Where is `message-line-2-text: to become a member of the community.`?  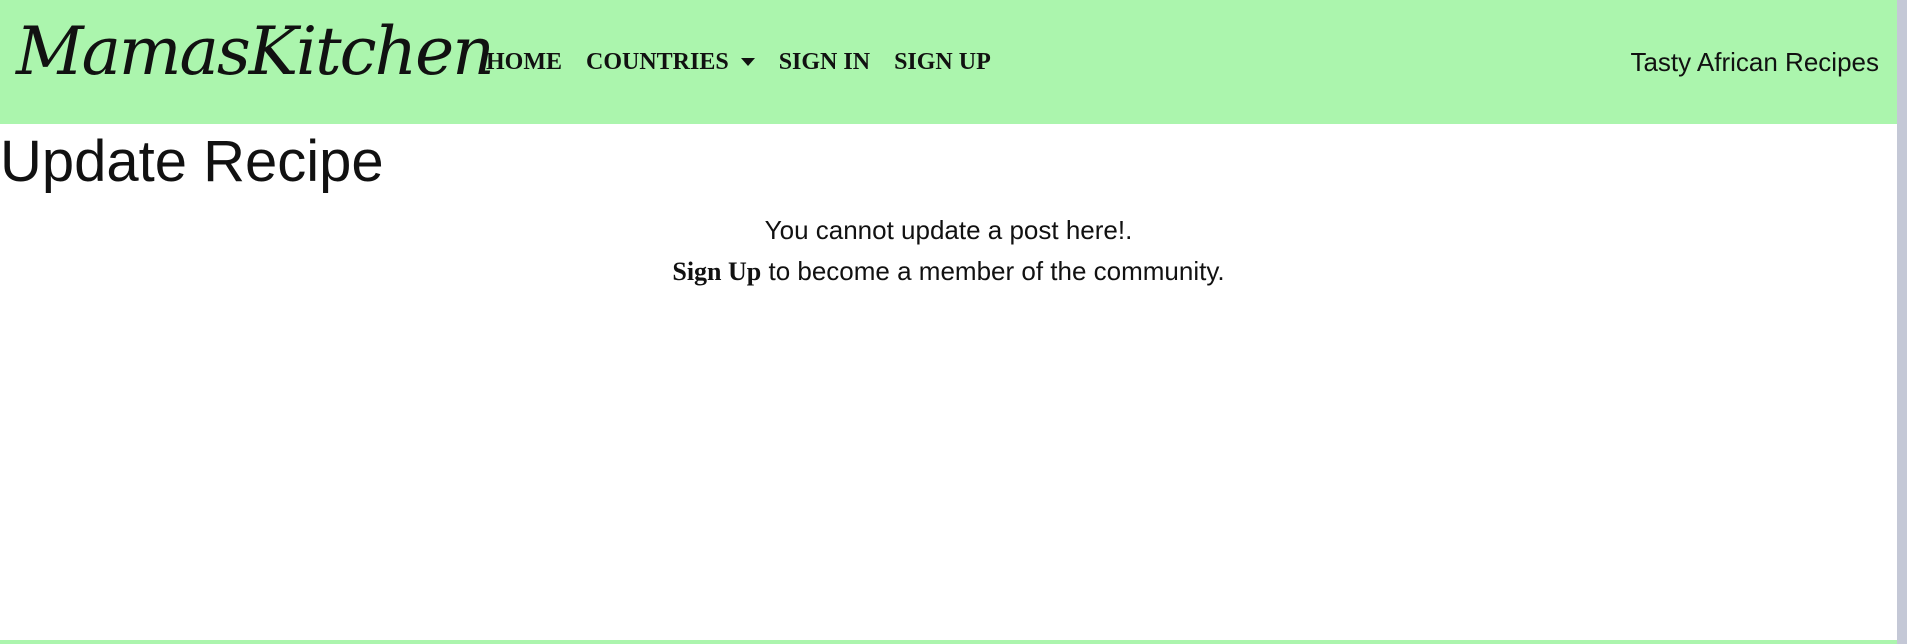
message-line-2-text: to become a member of the community. is located at coordinates (993, 271).